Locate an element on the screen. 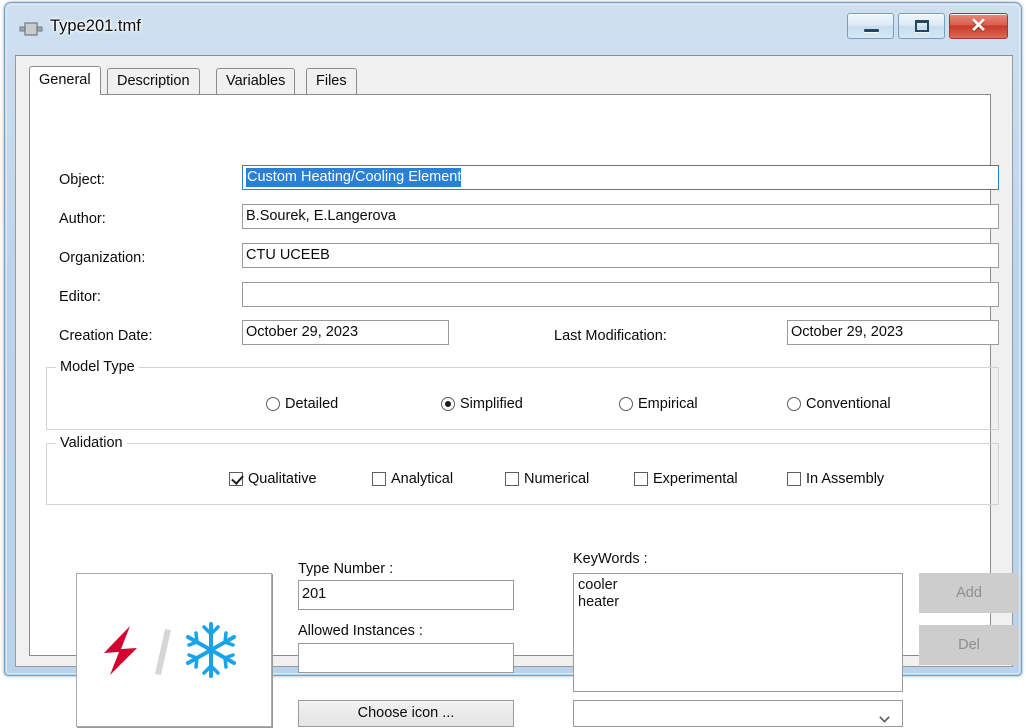 This screenshot has width=1026, height=728. checkbox-qualitative: Qualitative is located at coordinates (273, 479).